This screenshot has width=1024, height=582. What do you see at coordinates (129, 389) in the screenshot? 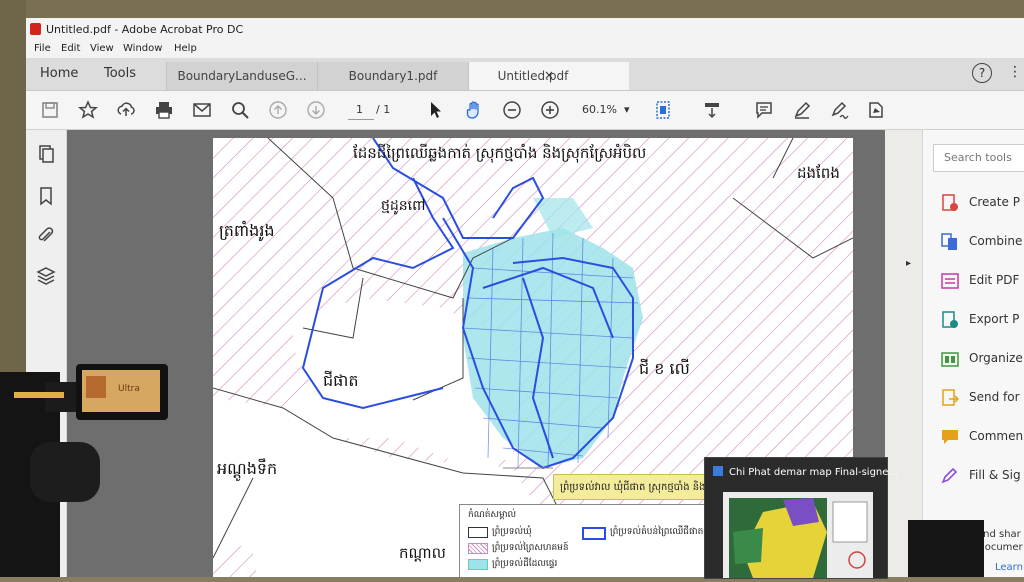
I see `camera-screen-text: Ultra` at bounding box center [129, 389].